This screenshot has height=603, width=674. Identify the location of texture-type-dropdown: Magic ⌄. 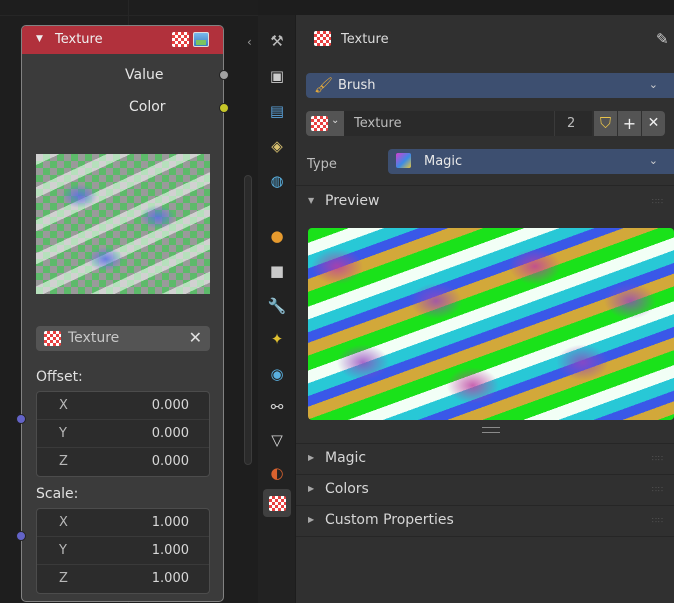
(531, 161).